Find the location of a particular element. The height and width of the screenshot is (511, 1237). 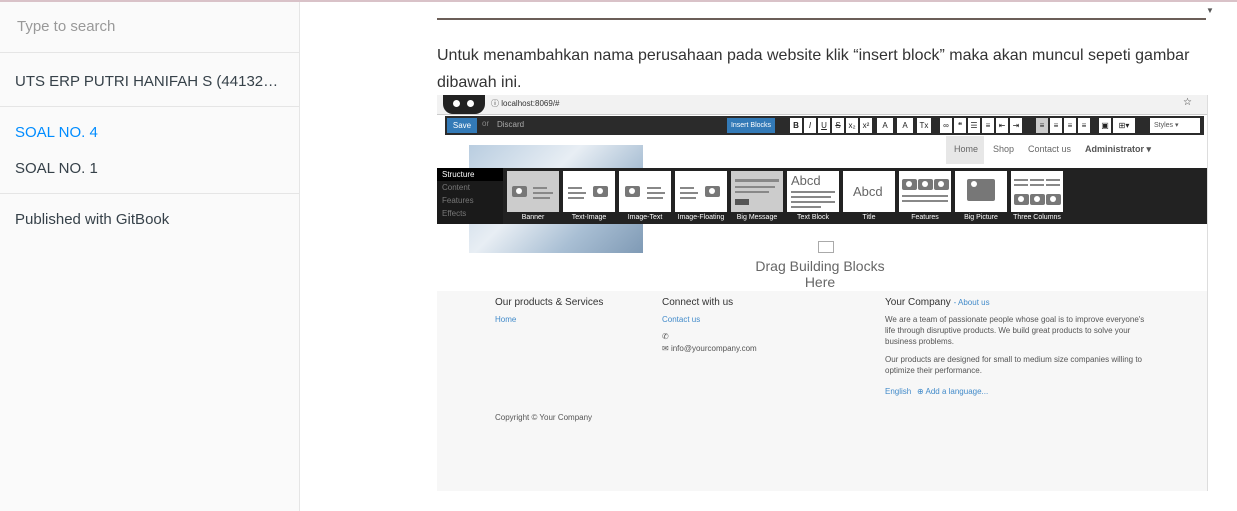

footer-company-heading: Your Company - About us is located at coordinates (937, 302).